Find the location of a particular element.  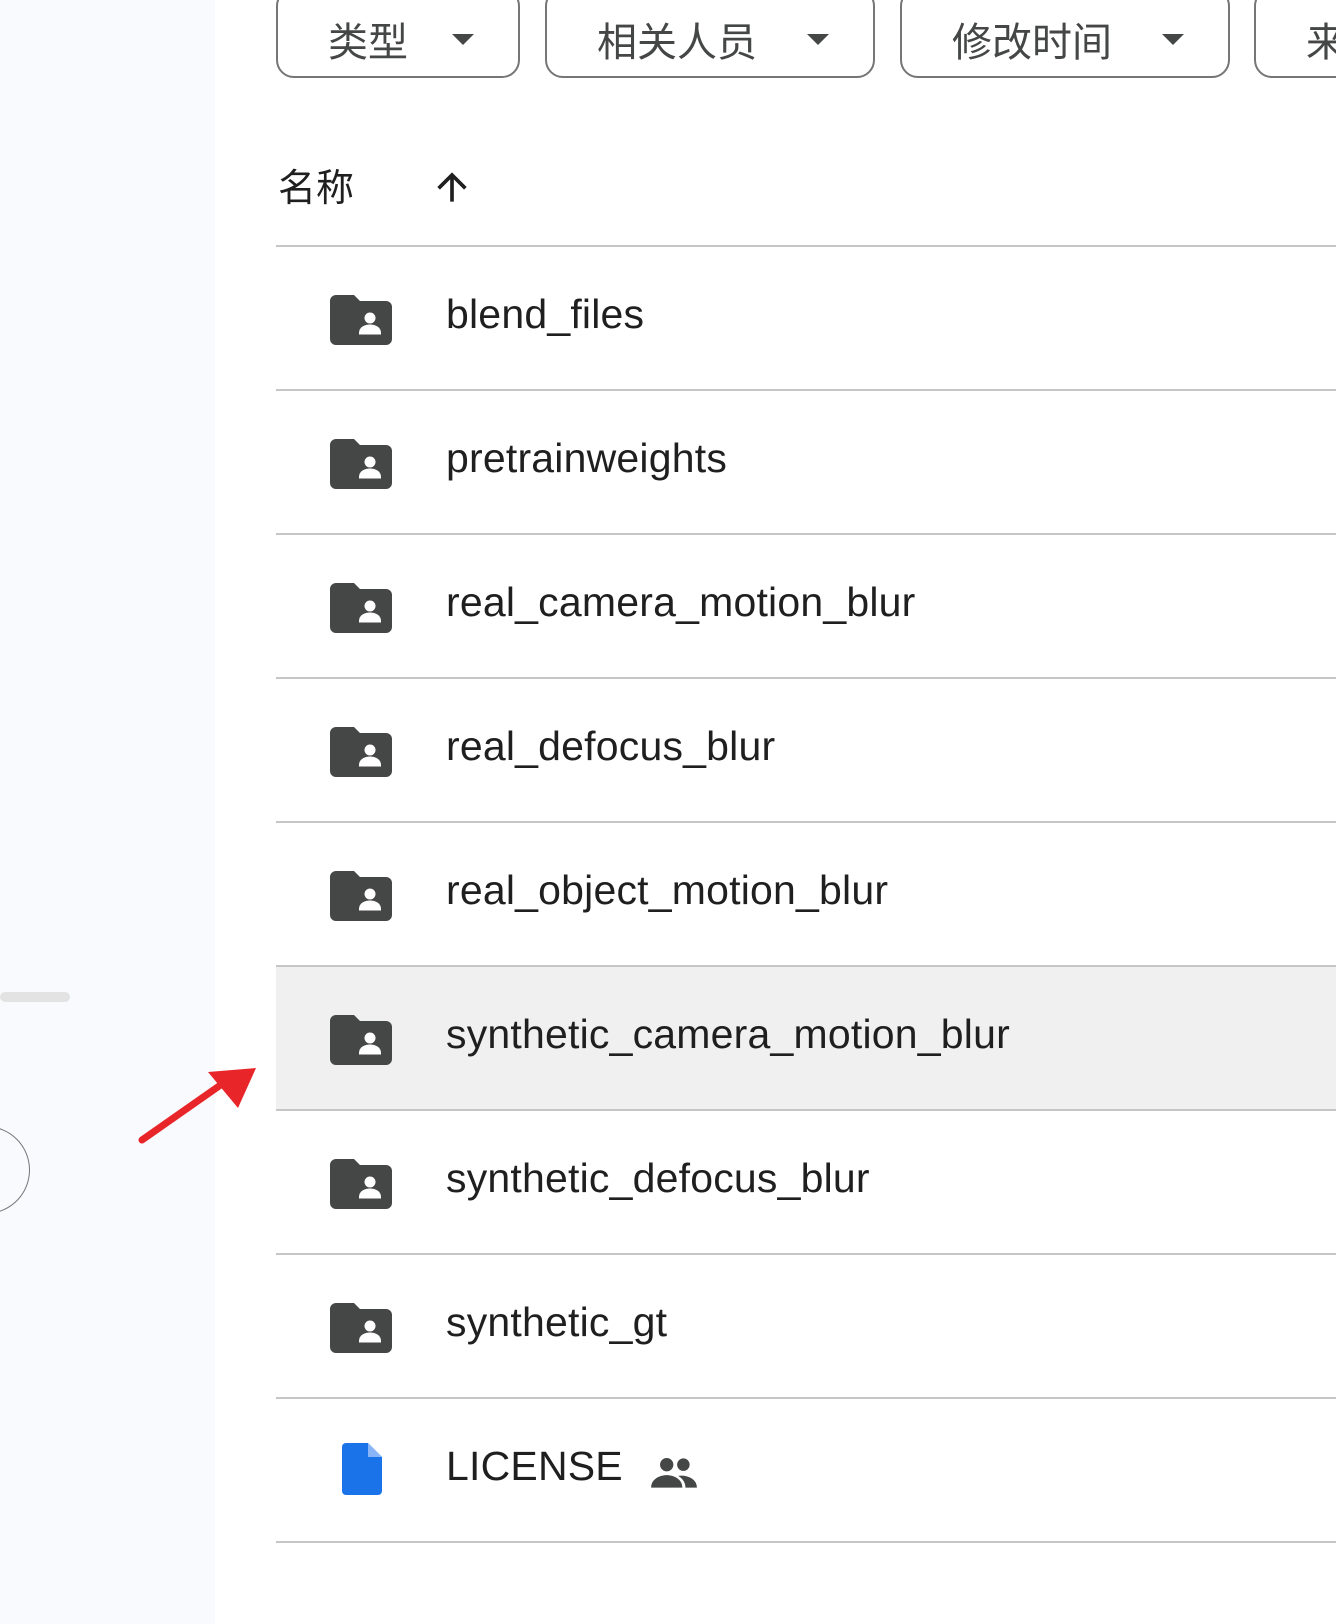

people-icon is located at coordinates (674, 1473).